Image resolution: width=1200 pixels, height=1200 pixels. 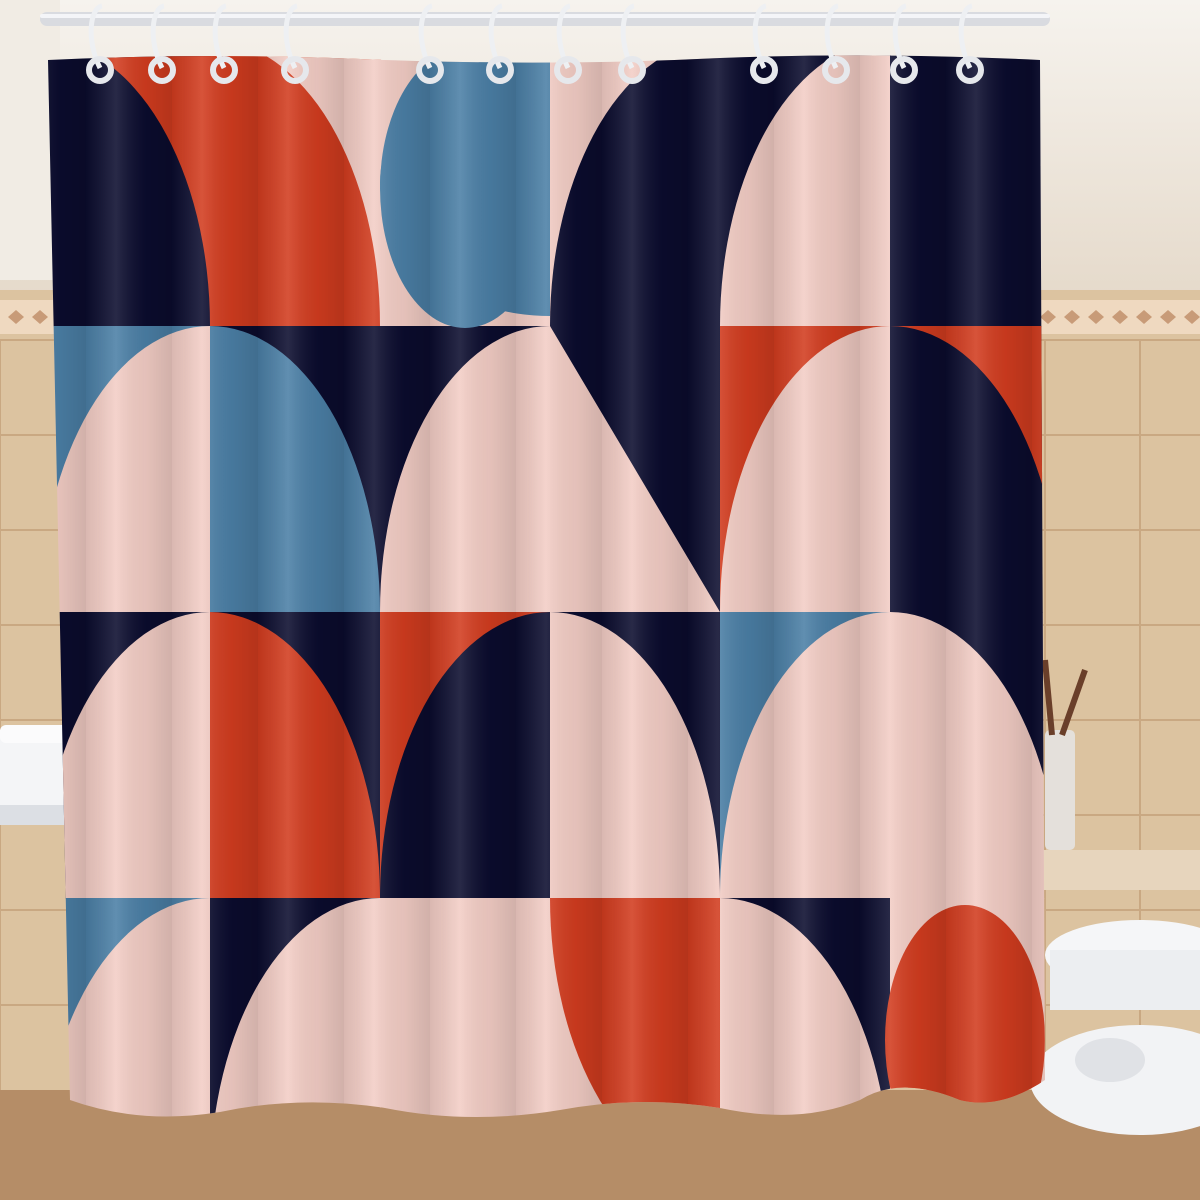 What do you see at coordinates (1110, 1060) in the screenshot?
I see `bidet-bowl` at bounding box center [1110, 1060].